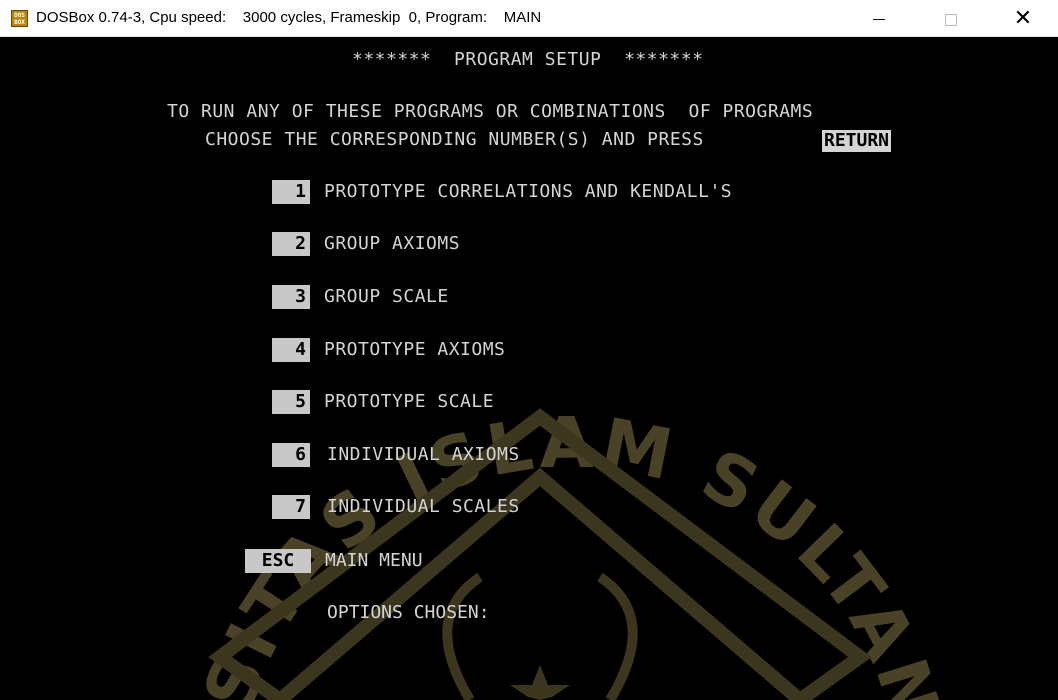  What do you see at coordinates (529, 508) in the screenshot?
I see `menu-item-7: 7 INDIVIDUAL SCALES` at bounding box center [529, 508].